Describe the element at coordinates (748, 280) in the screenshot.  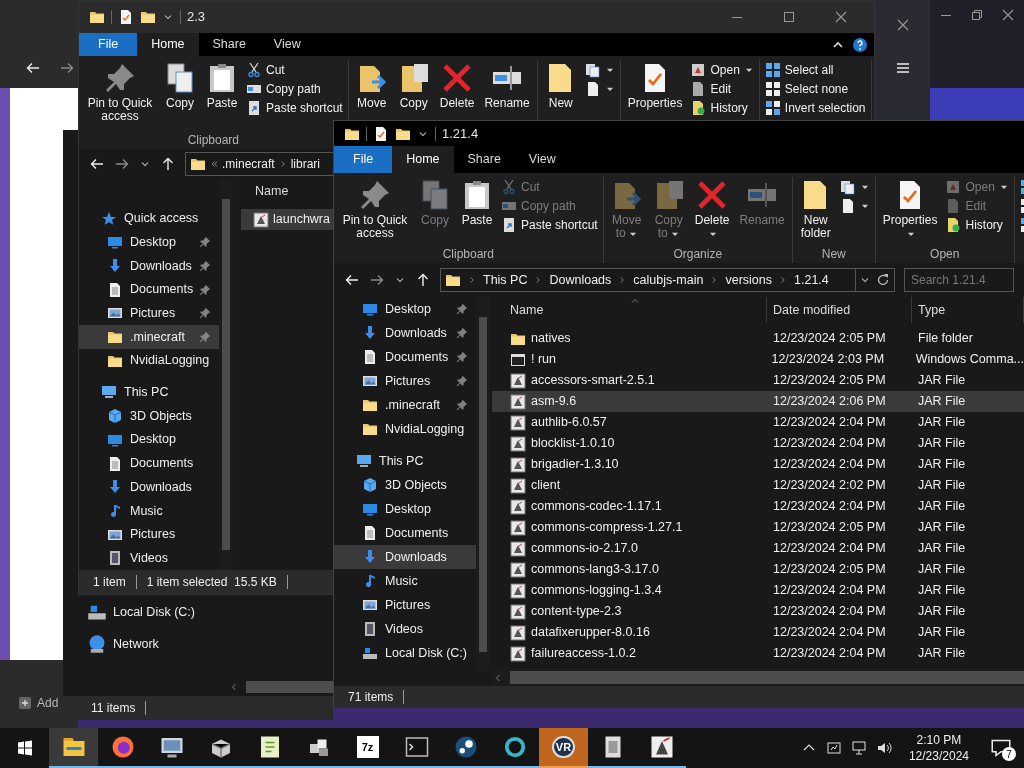
I see `breadcrumb: versions` at that location.